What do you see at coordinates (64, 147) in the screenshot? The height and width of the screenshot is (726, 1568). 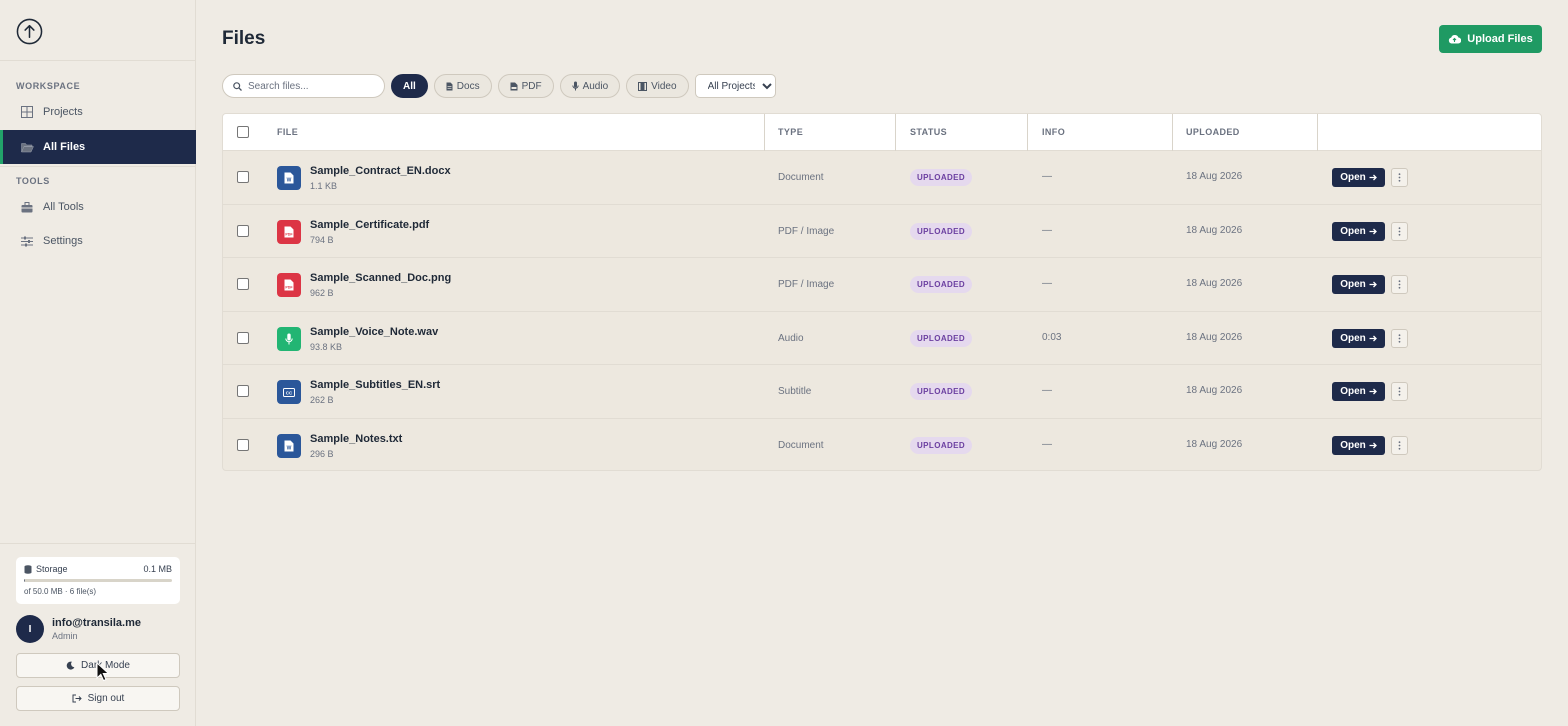 I see `sidebar-item-label: All Files` at bounding box center [64, 147].